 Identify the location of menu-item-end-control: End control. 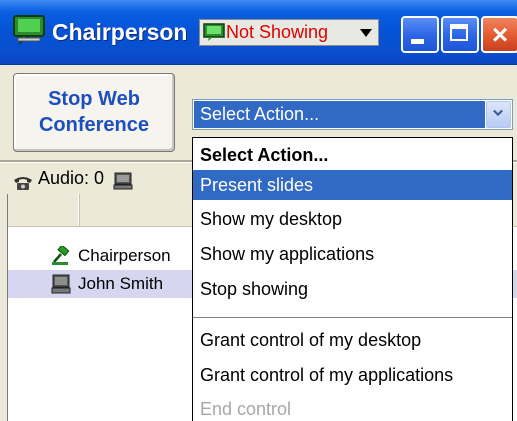
(246, 409).